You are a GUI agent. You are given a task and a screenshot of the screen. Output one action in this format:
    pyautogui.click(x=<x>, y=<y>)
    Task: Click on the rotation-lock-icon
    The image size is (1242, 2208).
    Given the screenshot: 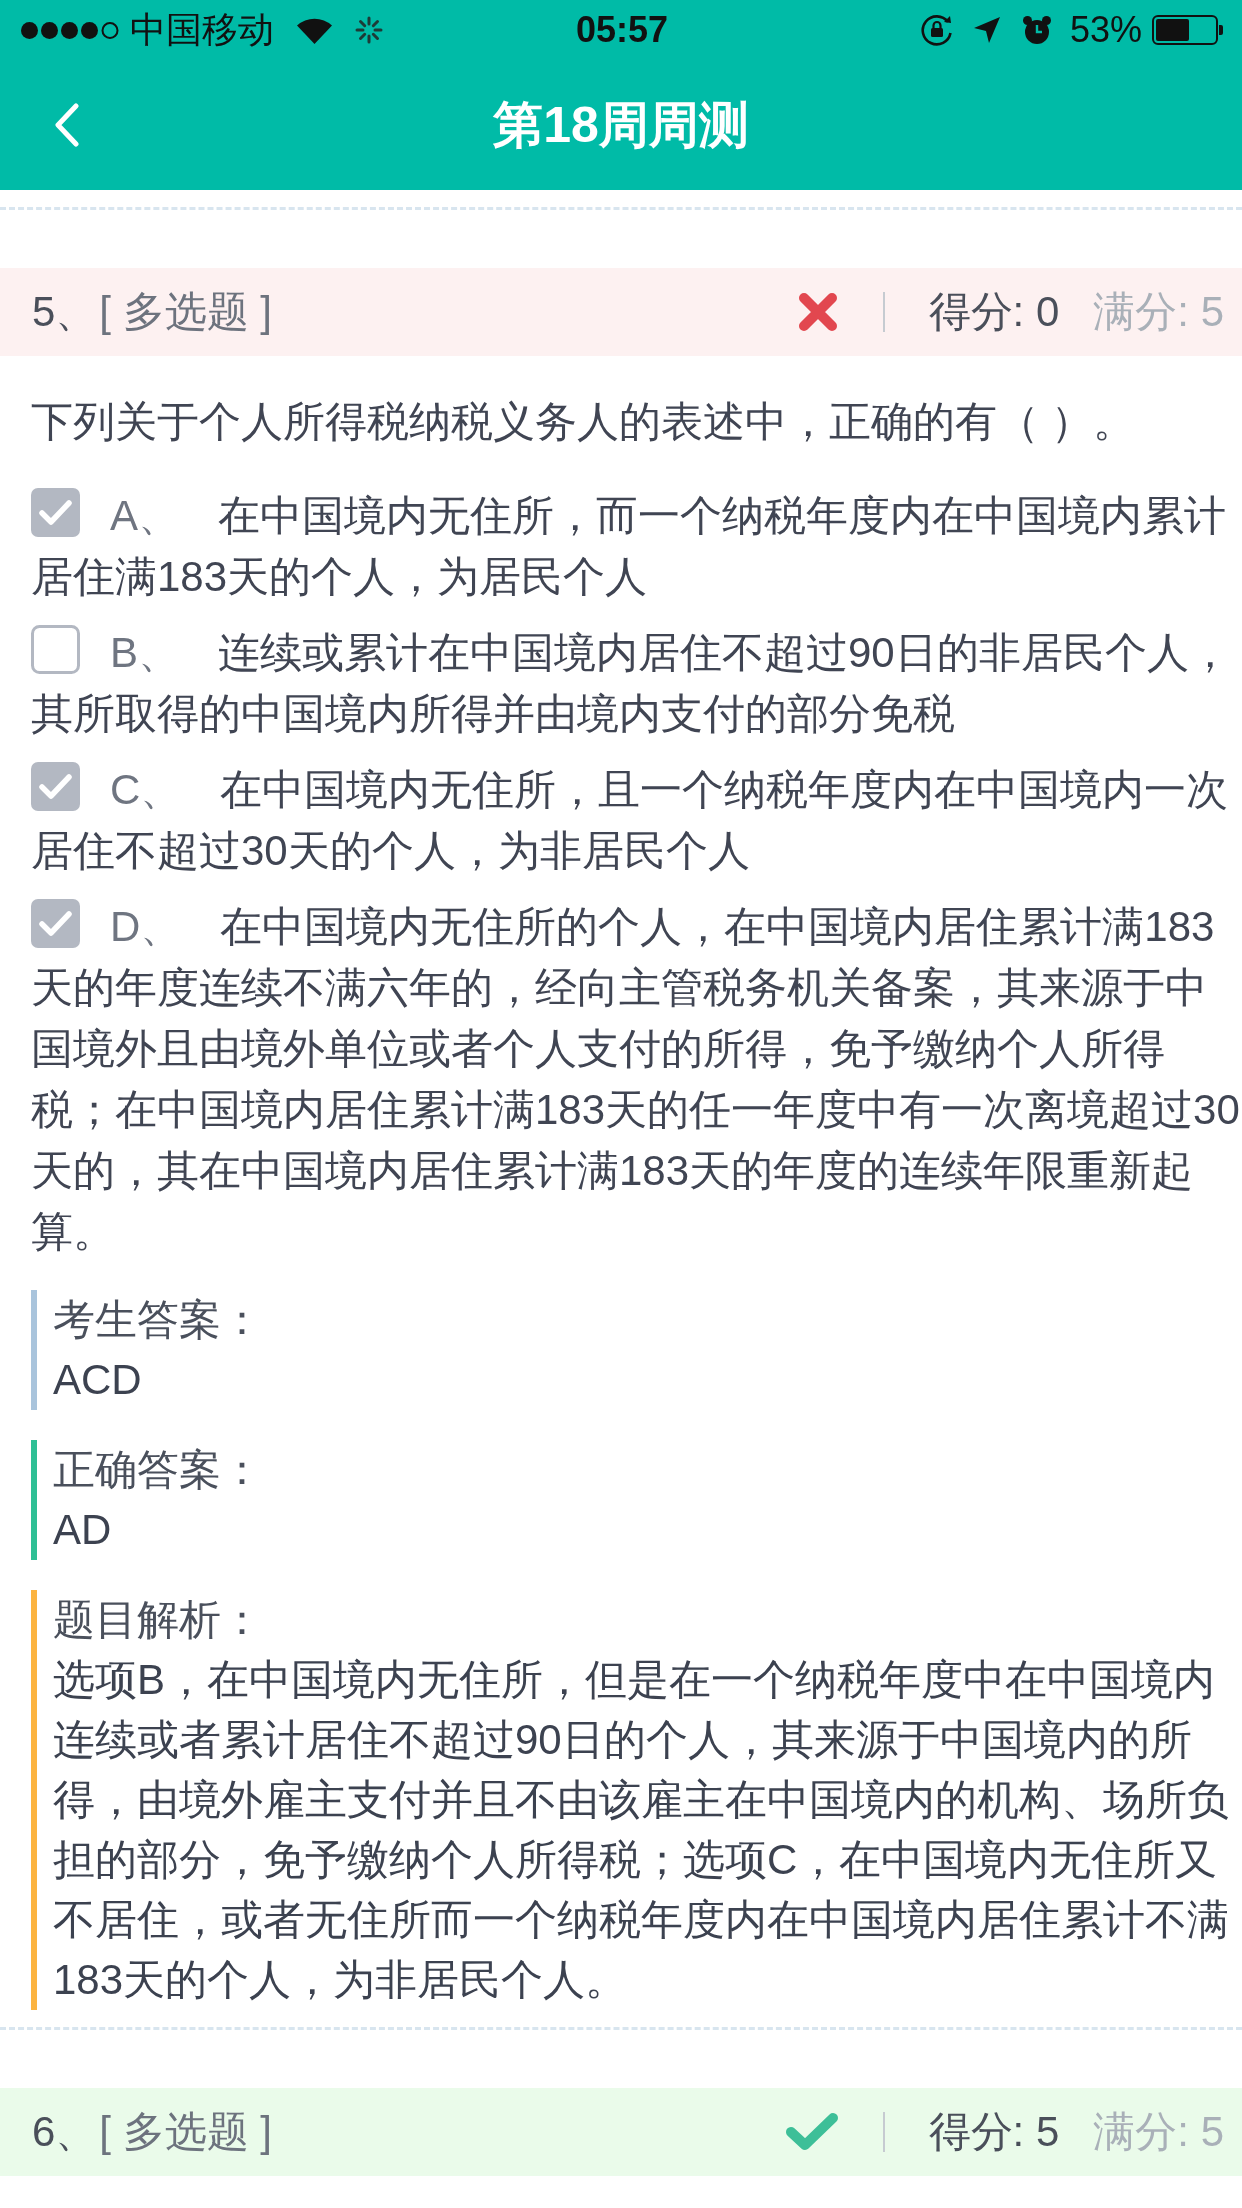 What is the action you would take?
    pyautogui.click(x=936, y=30)
    